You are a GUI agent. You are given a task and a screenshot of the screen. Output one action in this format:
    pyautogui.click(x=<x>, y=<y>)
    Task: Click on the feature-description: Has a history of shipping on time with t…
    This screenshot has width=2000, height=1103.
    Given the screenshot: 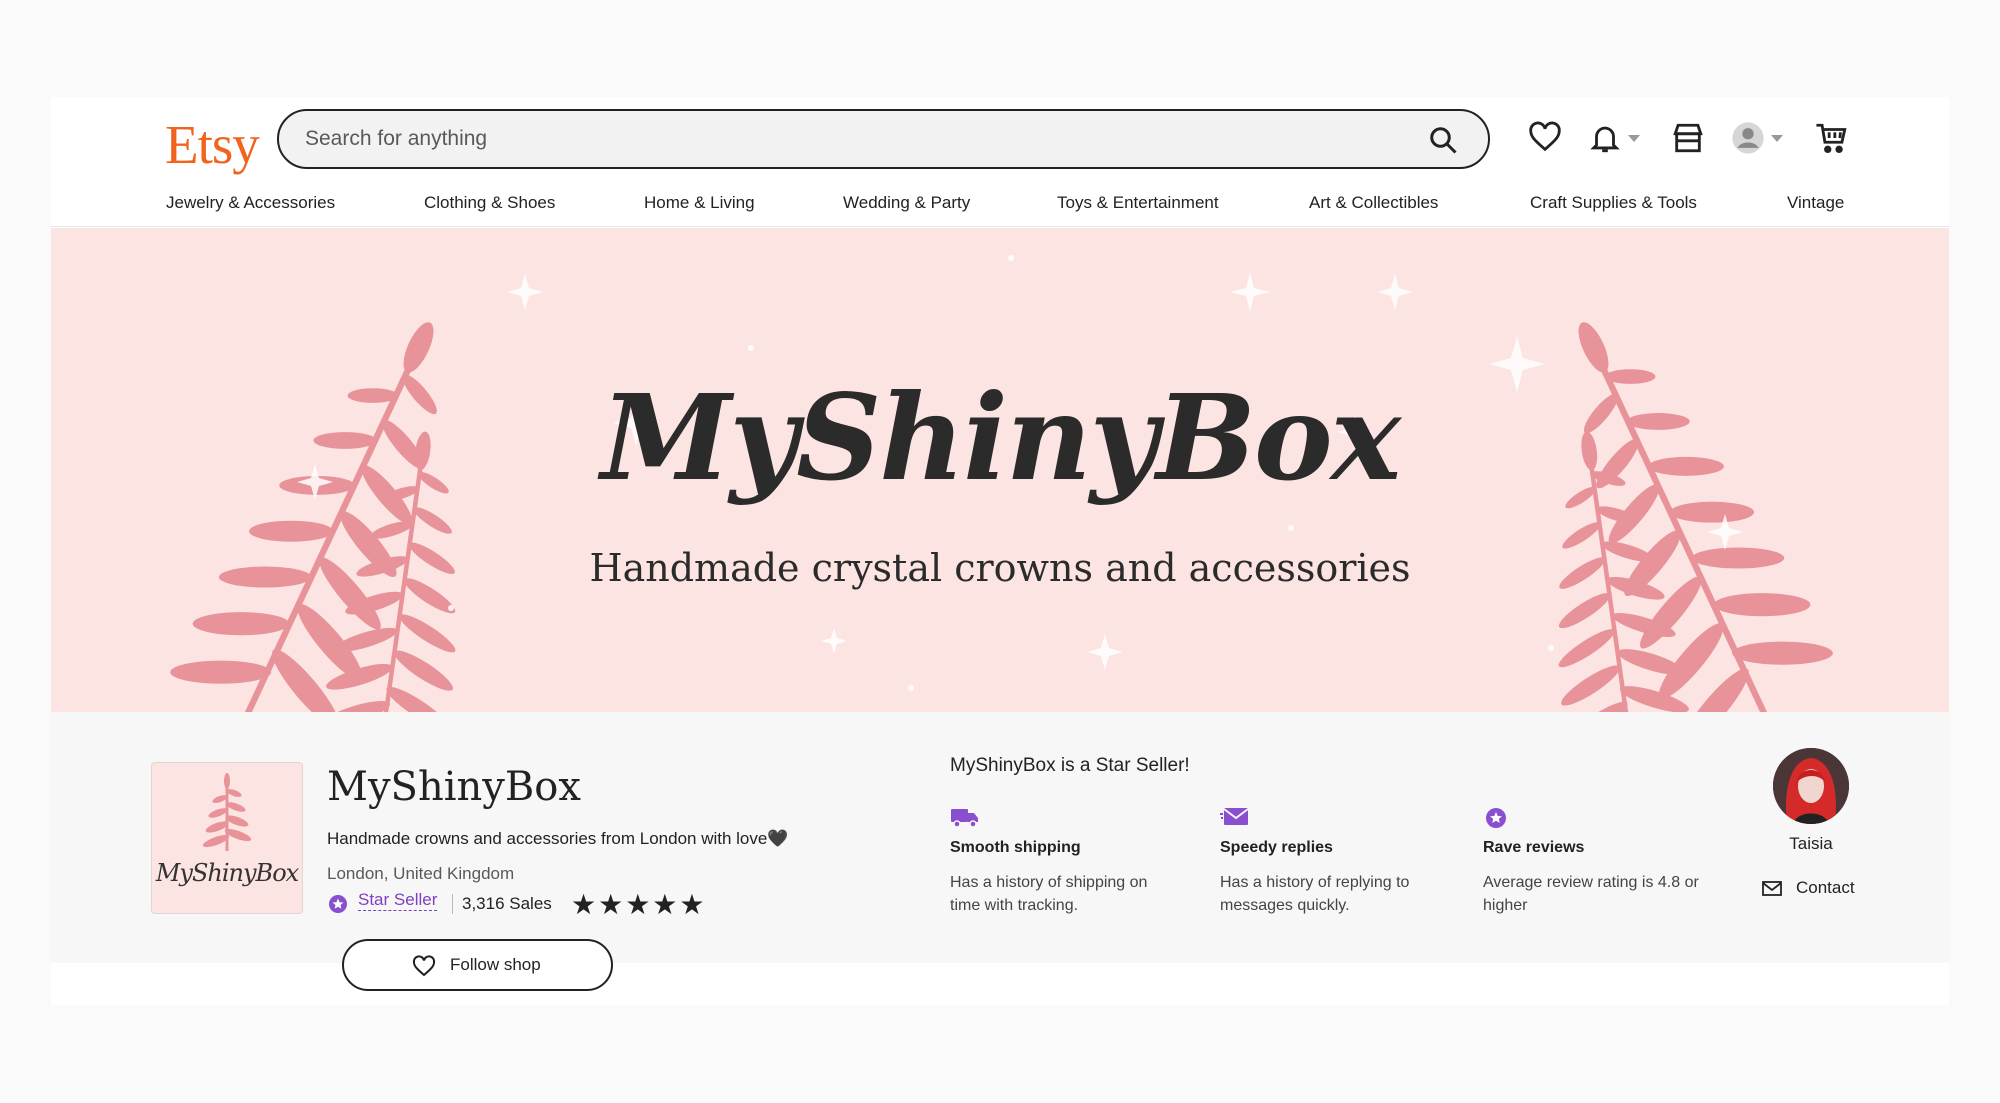 What is the action you would take?
    pyautogui.click(x=1049, y=894)
    